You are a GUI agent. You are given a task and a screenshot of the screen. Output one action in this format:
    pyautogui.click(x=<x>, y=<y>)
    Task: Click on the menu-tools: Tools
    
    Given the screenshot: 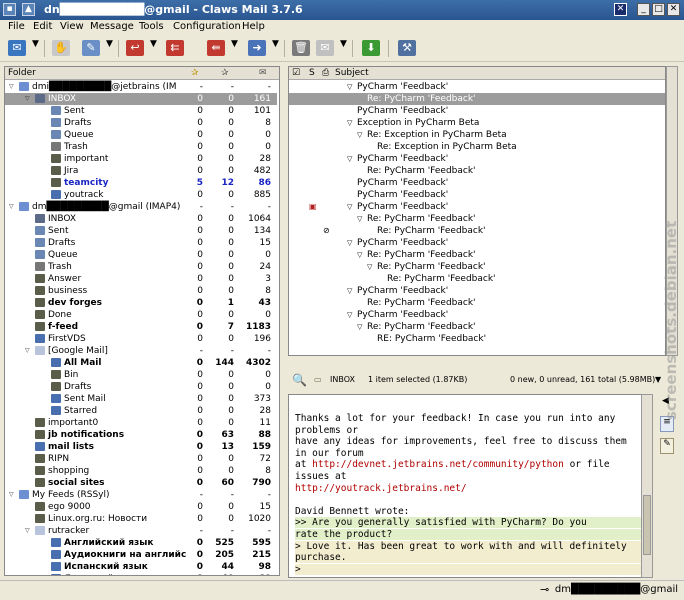 What is the action you would take?
    pyautogui.click(x=151, y=26)
    